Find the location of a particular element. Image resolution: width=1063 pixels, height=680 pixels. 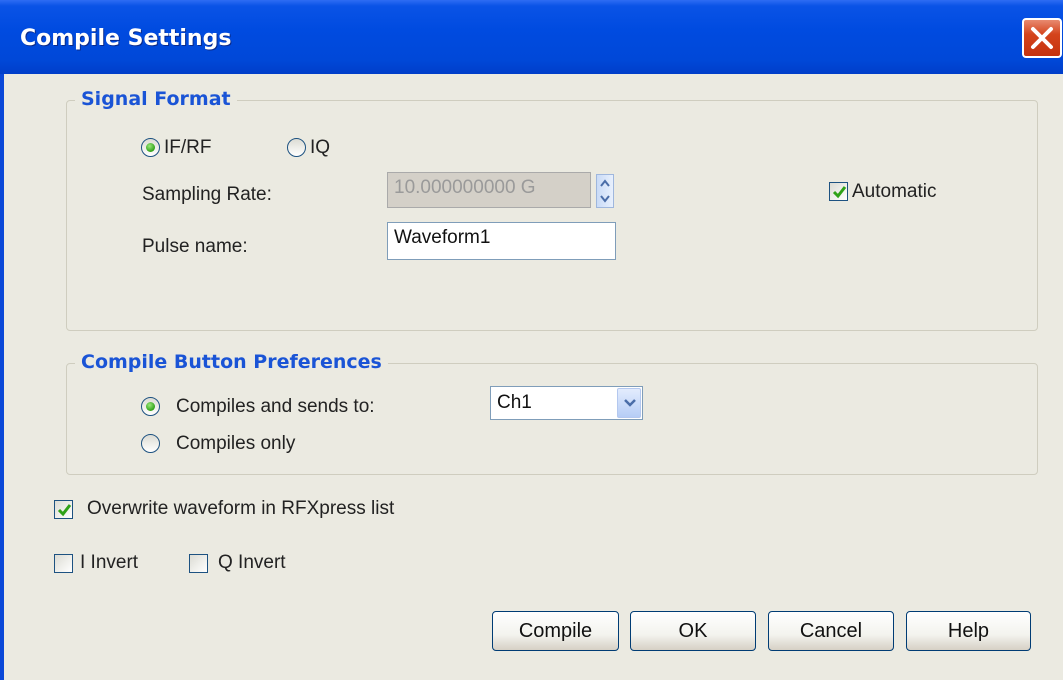

iq-radio is located at coordinates (296, 147).